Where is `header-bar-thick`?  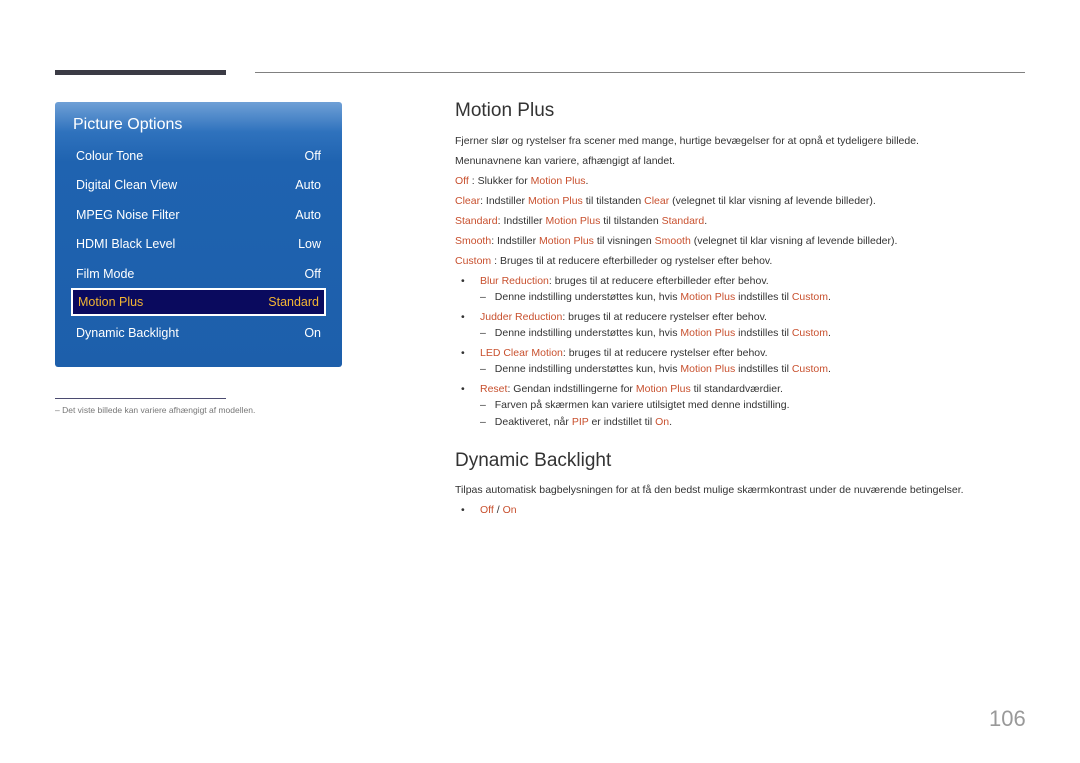
header-bar-thick is located at coordinates (140, 72).